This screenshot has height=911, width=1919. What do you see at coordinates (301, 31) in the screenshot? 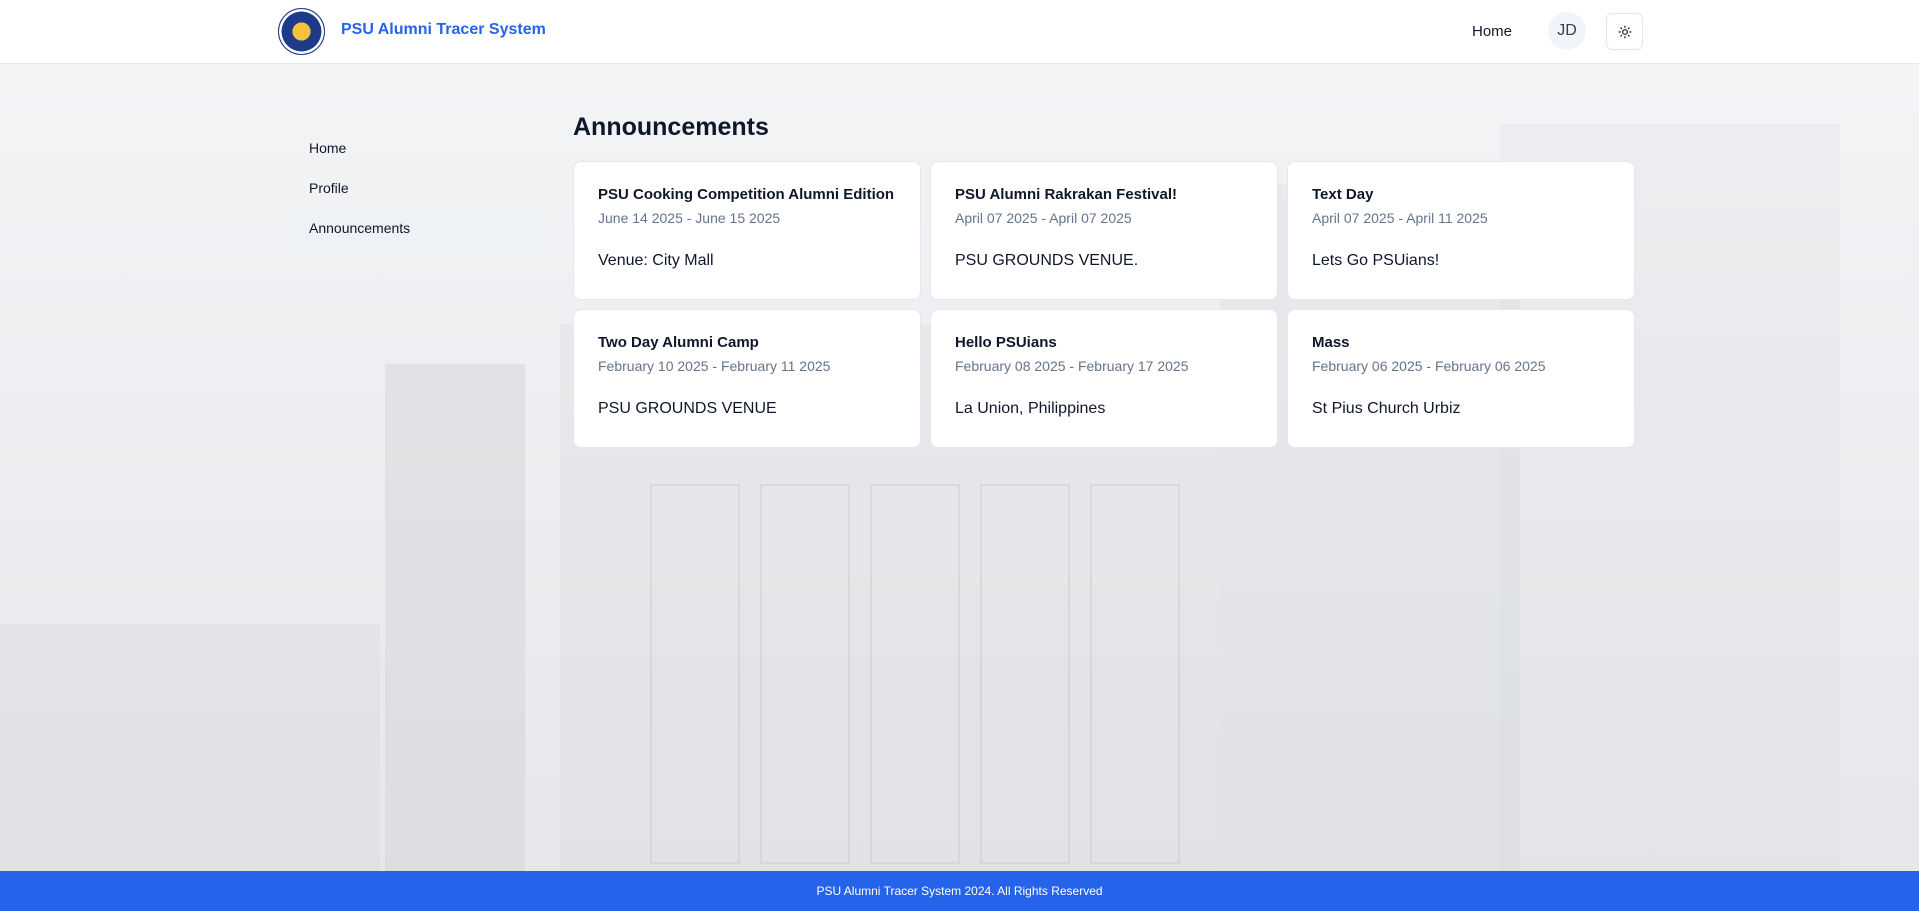
I see `psu-logo` at bounding box center [301, 31].